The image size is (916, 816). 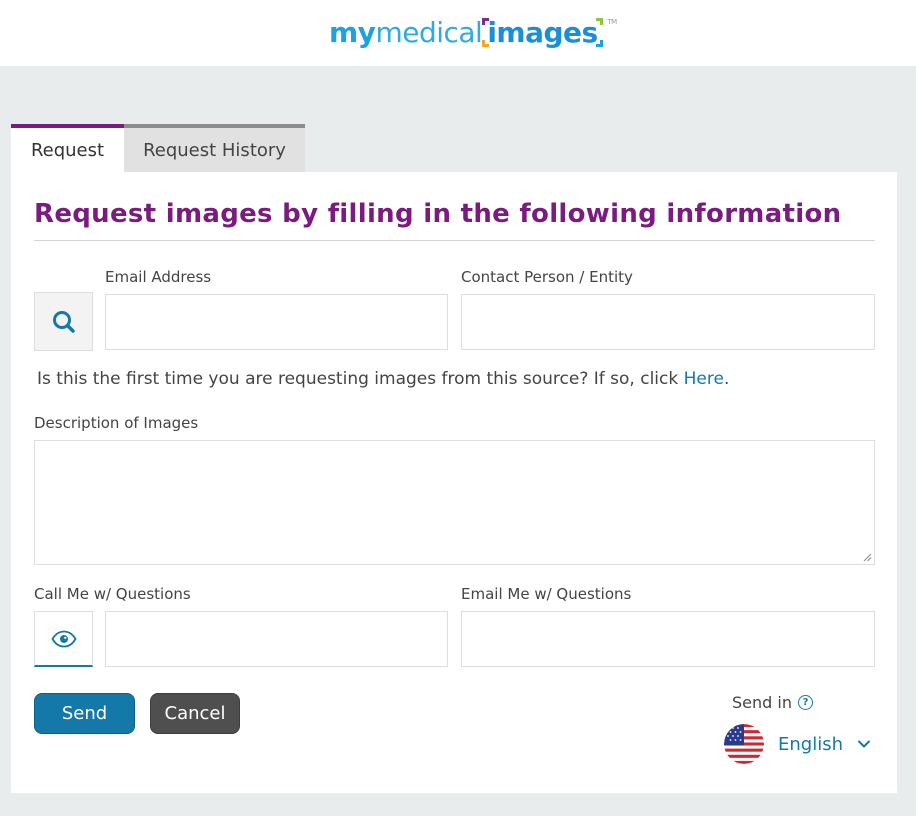 What do you see at coordinates (352, 32) in the screenshot?
I see `logo-my: my` at bounding box center [352, 32].